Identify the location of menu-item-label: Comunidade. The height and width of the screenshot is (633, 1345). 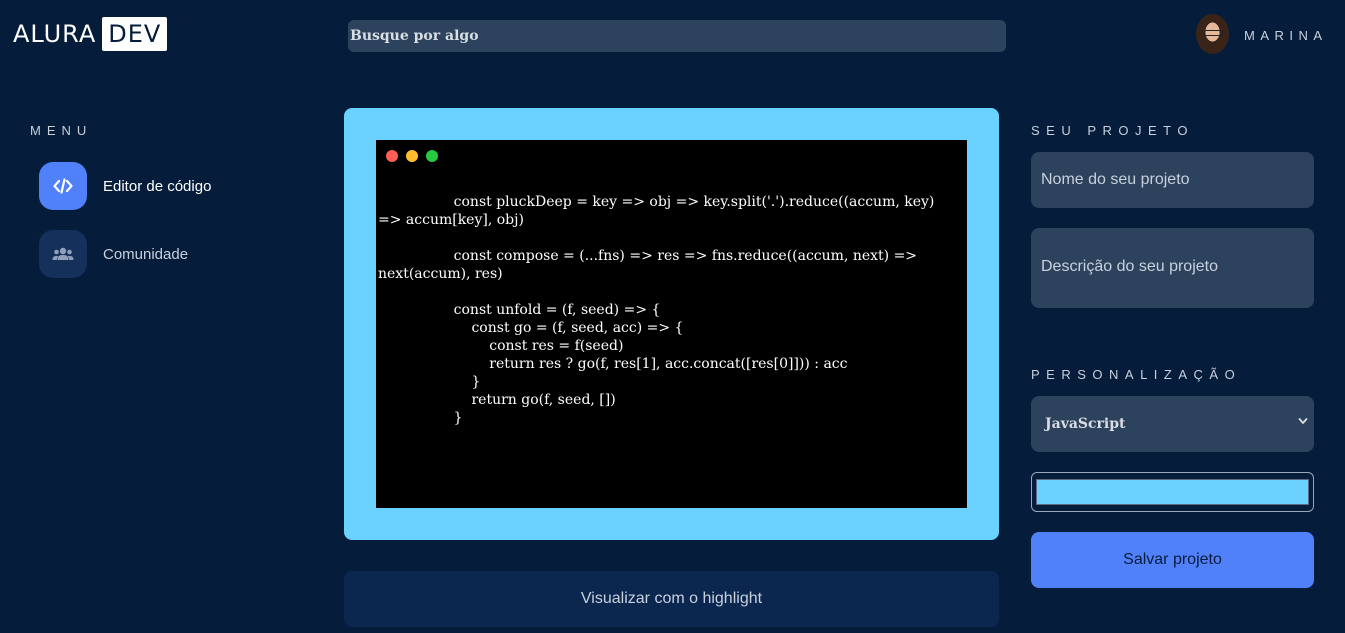
(146, 254).